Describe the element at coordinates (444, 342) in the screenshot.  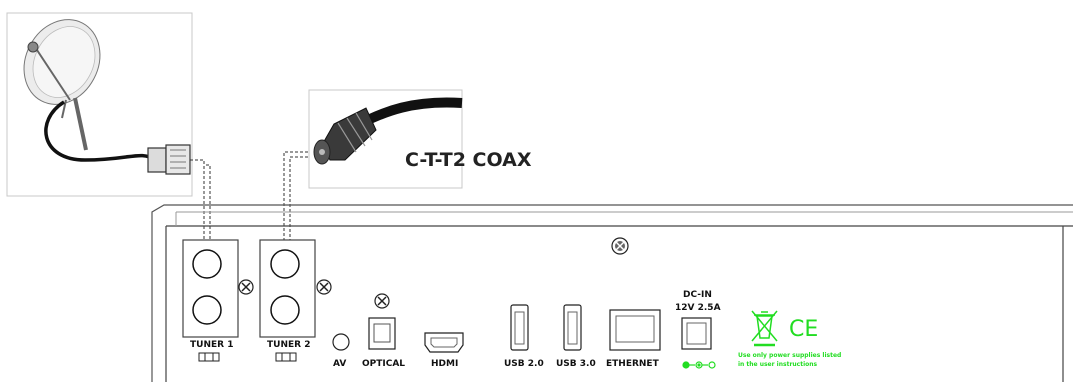
I see `hdmi-port` at that location.